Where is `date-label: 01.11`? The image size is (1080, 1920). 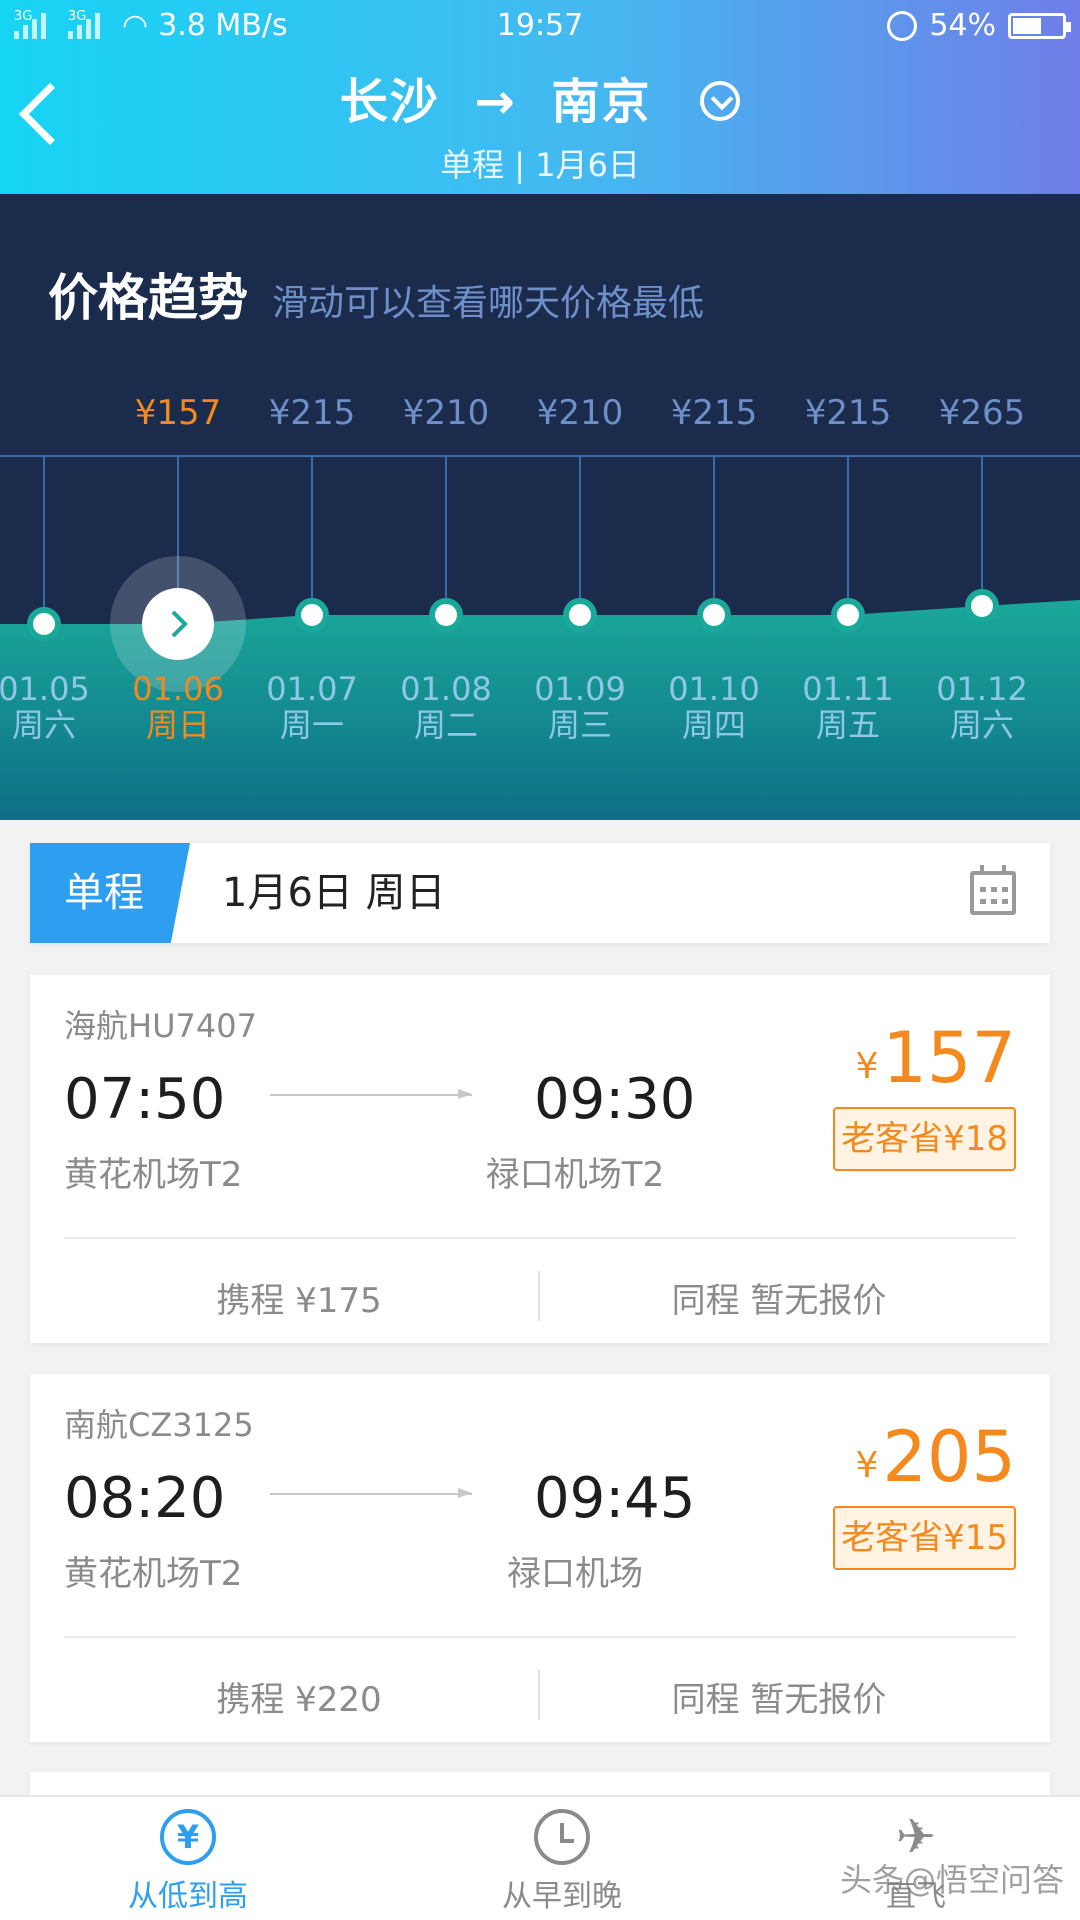 date-label: 01.11 is located at coordinates (848, 689).